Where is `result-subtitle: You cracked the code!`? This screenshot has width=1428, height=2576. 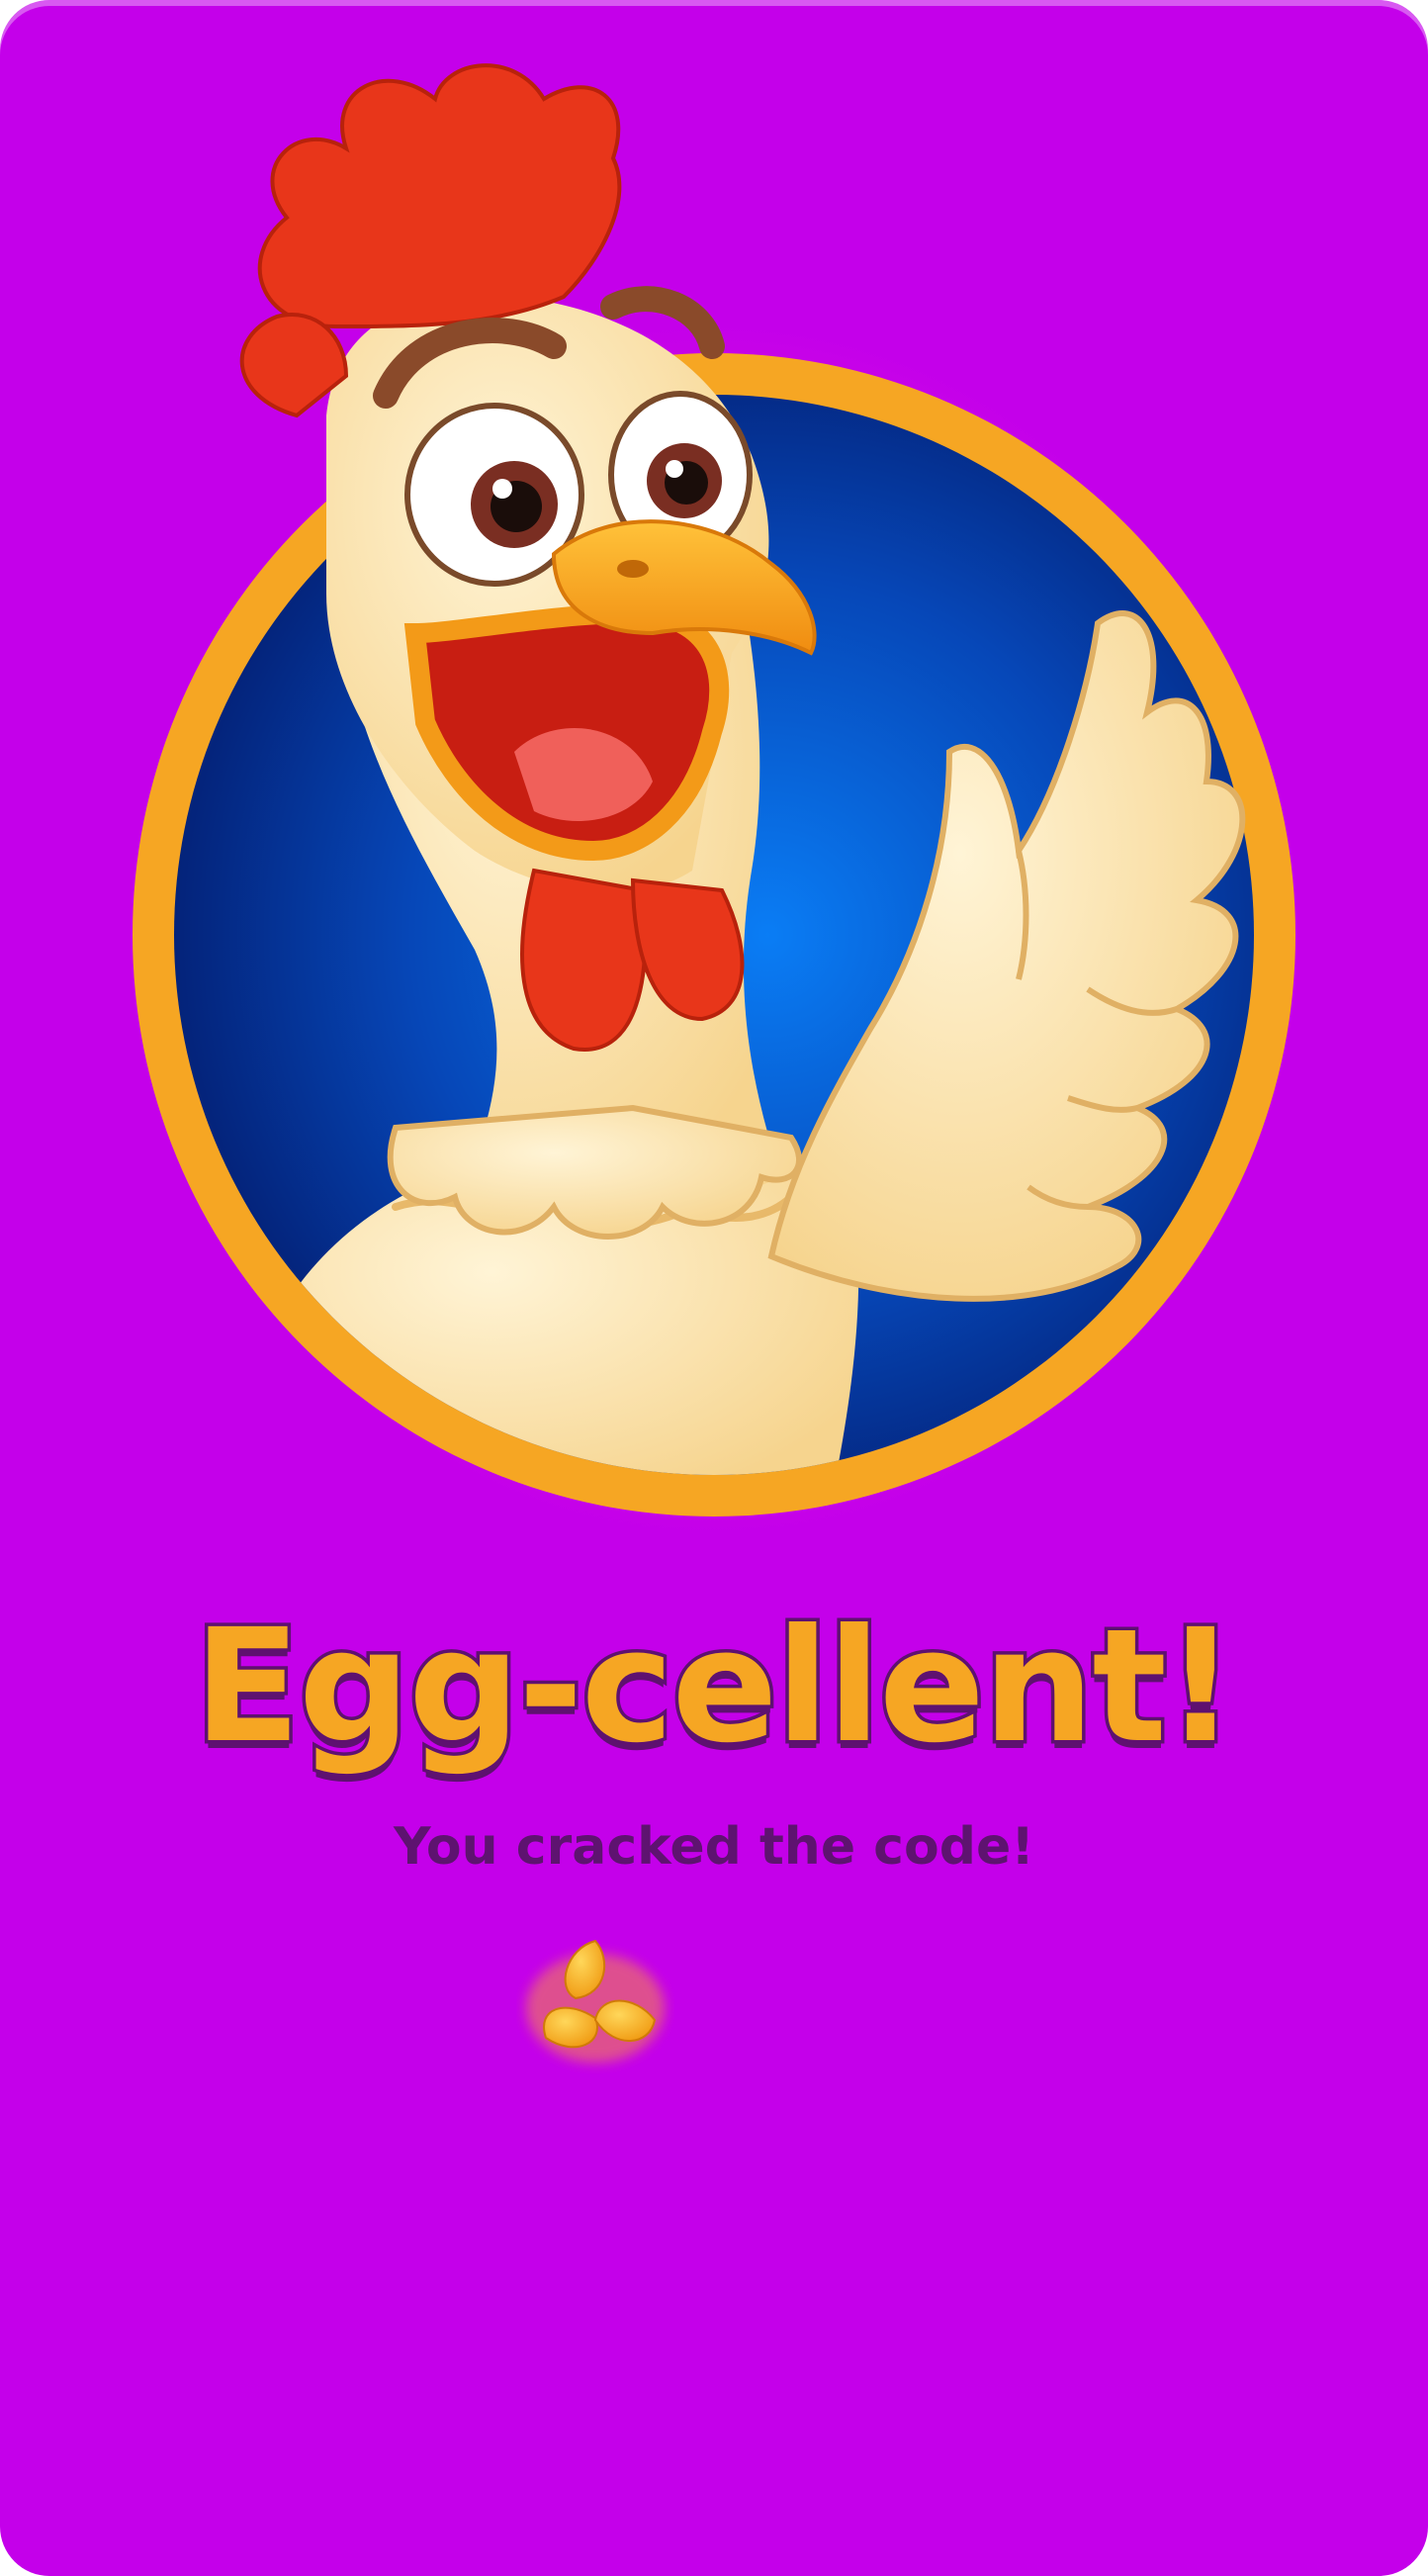
result-subtitle: You cracked the code! is located at coordinates (714, 1847).